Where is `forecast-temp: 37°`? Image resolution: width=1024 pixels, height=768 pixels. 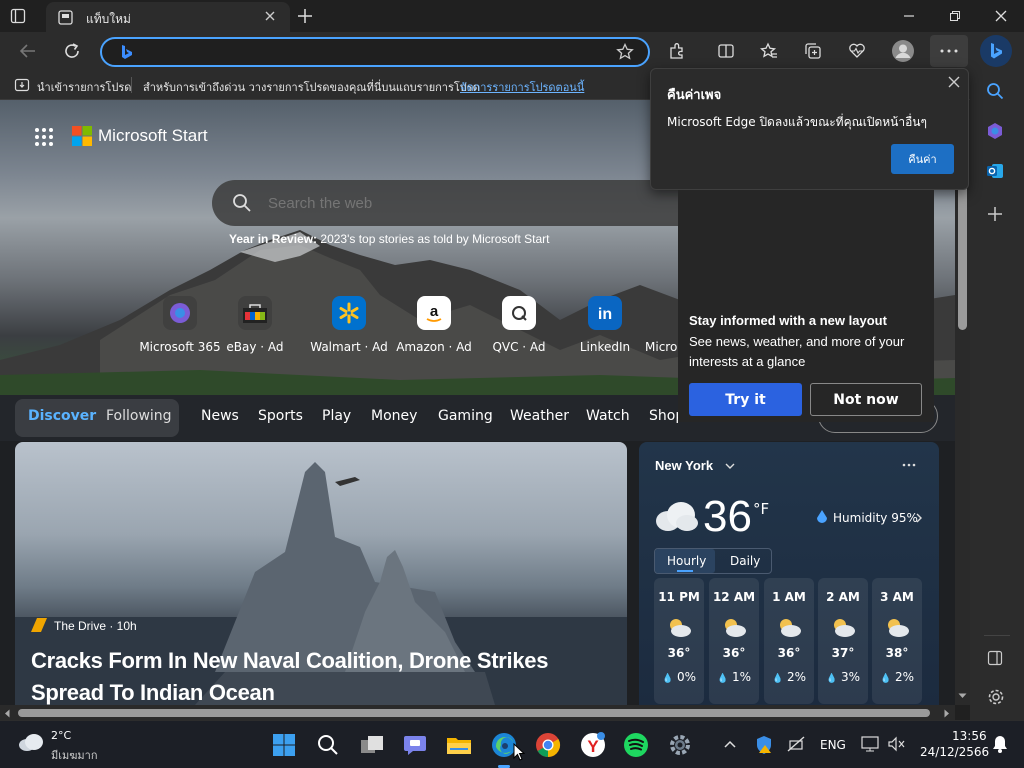
forecast-temp: 37° is located at coordinates (843, 653).